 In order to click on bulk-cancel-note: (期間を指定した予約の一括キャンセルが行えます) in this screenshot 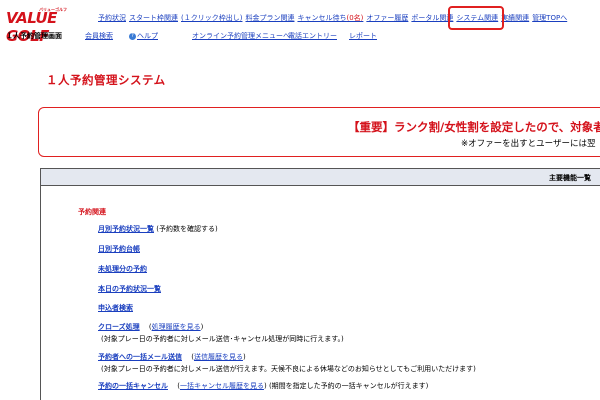, I will do `click(348, 386)`.